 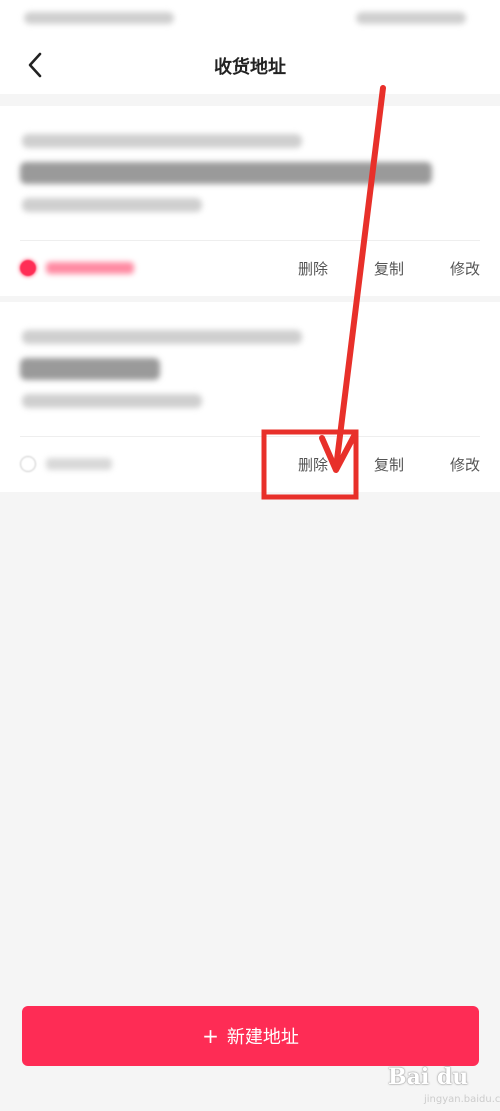 What do you see at coordinates (250, 18) in the screenshot?
I see `status-bar` at bounding box center [250, 18].